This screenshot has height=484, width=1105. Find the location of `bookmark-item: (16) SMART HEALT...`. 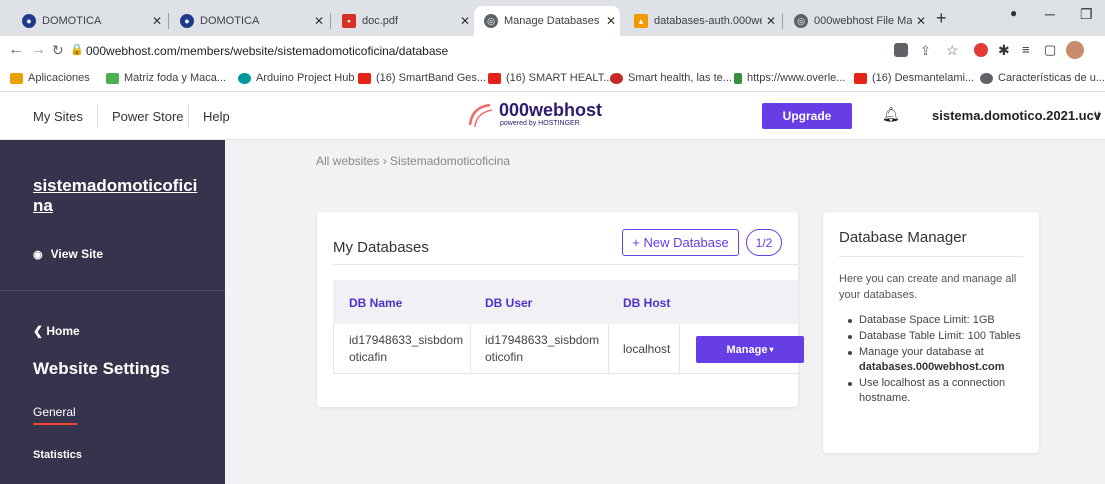

bookmark-item: (16) SMART HEALT... is located at coordinates (550, 78).